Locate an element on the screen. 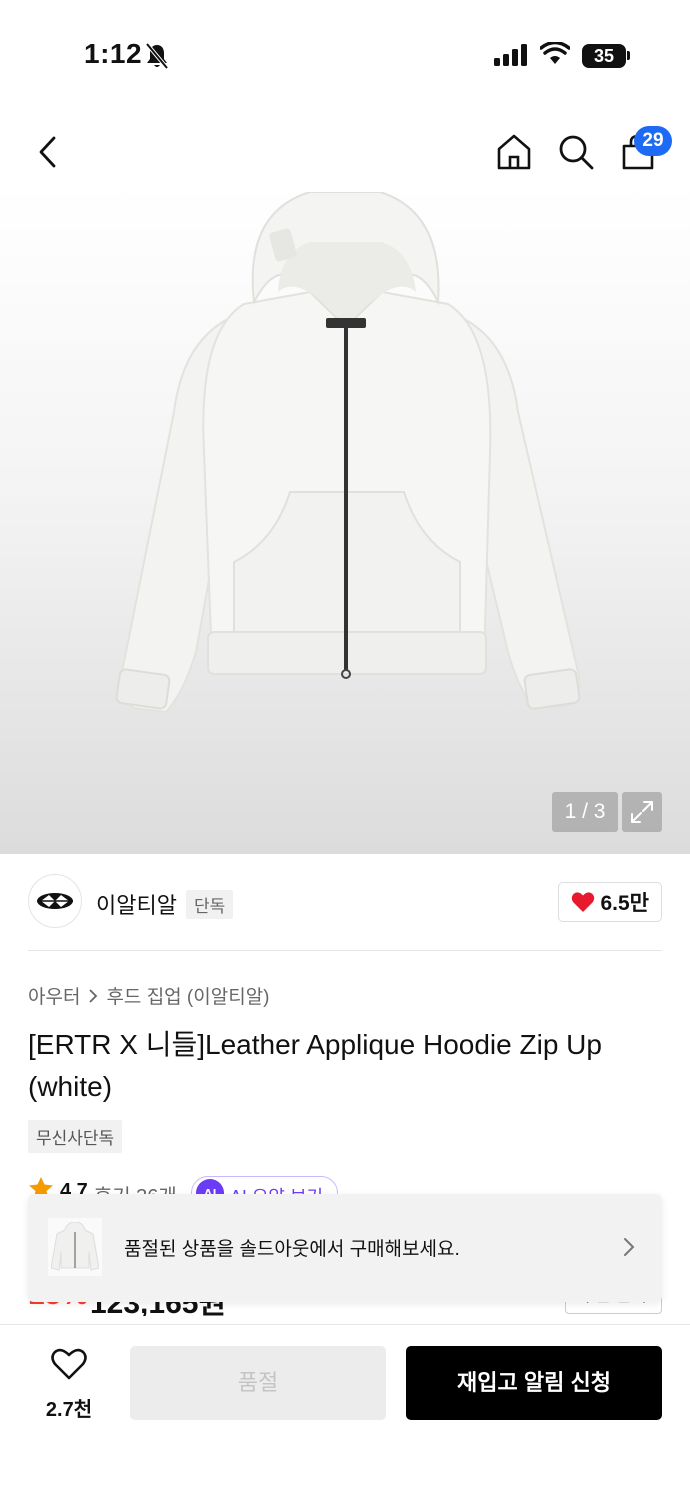 The image size is (690, 1500). home-icon is located at coordinates (514, 152).